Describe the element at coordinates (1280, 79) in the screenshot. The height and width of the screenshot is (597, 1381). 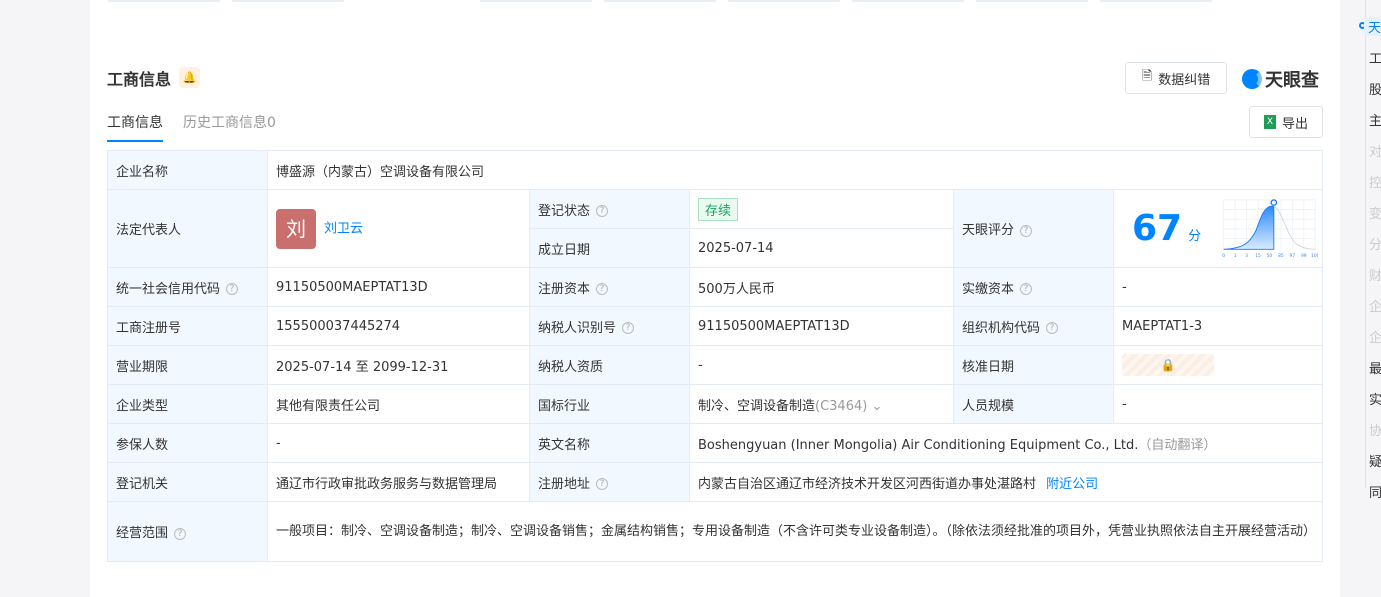
I see `brand-logo: 天眼查` at that location.